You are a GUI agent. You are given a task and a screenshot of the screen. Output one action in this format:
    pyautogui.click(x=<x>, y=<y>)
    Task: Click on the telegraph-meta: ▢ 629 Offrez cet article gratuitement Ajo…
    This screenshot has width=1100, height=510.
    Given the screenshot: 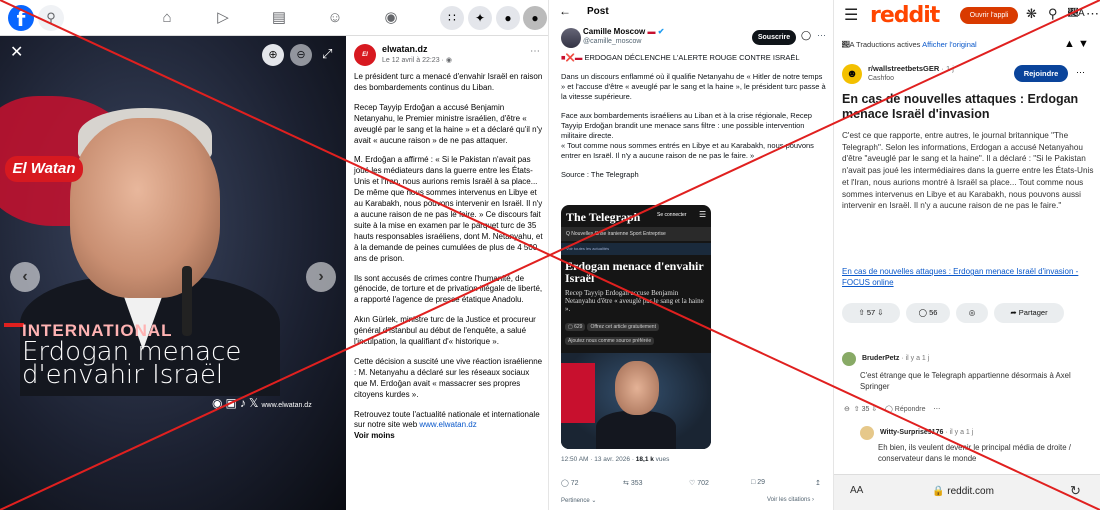 What is the action you would take?
    pyautogui.click(x=613, y=334)
    